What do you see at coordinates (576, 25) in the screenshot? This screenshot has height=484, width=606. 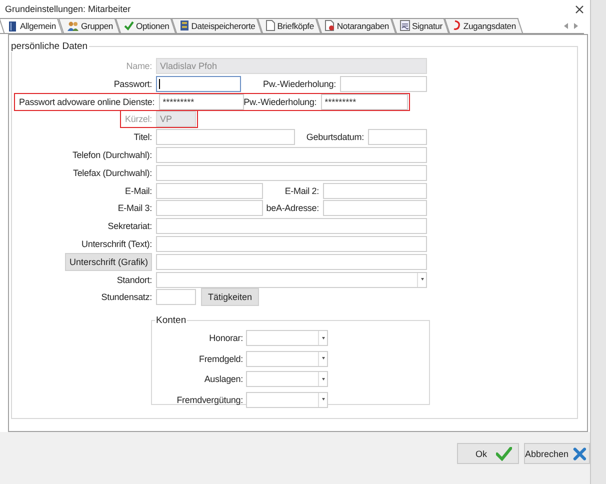 I see `scroll-right-icon` at bounding box center [576, 25].